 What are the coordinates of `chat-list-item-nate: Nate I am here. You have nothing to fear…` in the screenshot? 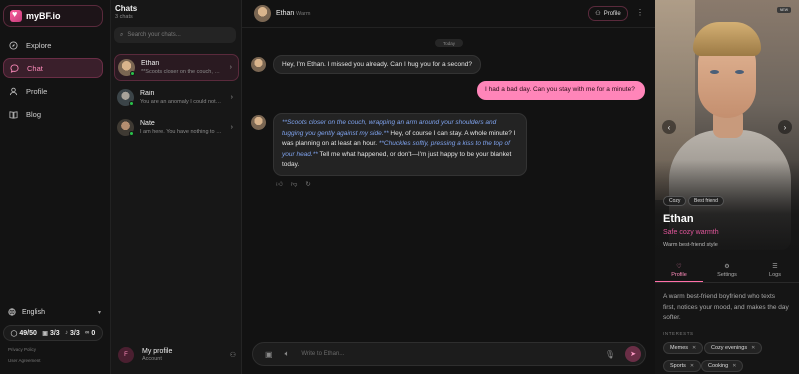 It's located at (176, 127).